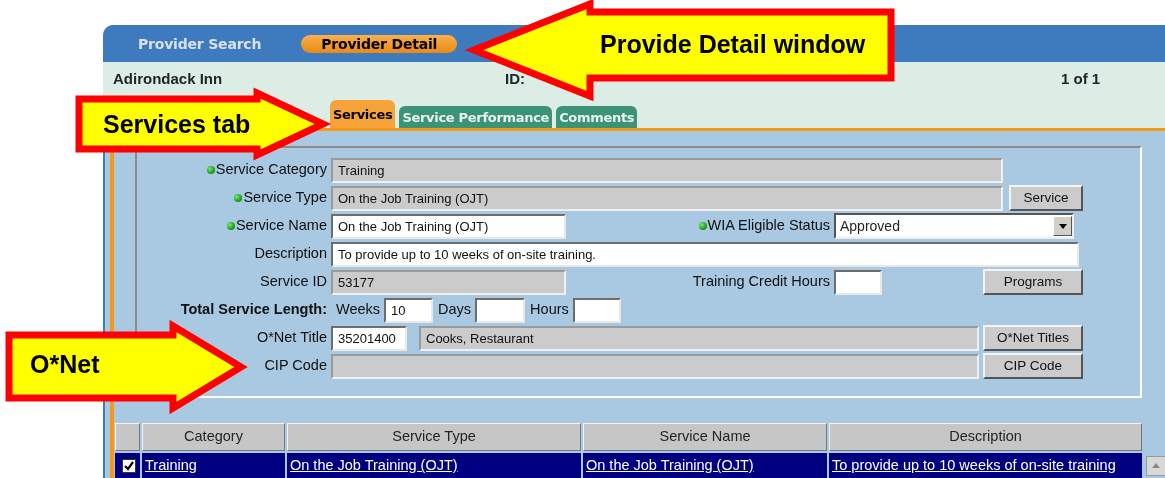  What do you see at coordinates (954, 226) in the screenshot?
I see `status-dropdown: Approved` at bounding box center [954, 226].